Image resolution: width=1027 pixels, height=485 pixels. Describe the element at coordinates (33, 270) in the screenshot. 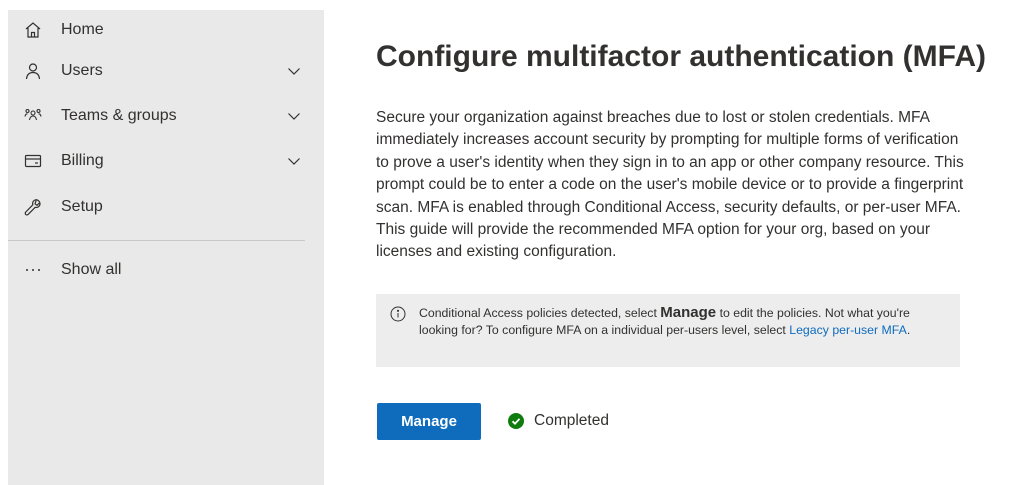

I see `more-horizontal-icon` at that location.